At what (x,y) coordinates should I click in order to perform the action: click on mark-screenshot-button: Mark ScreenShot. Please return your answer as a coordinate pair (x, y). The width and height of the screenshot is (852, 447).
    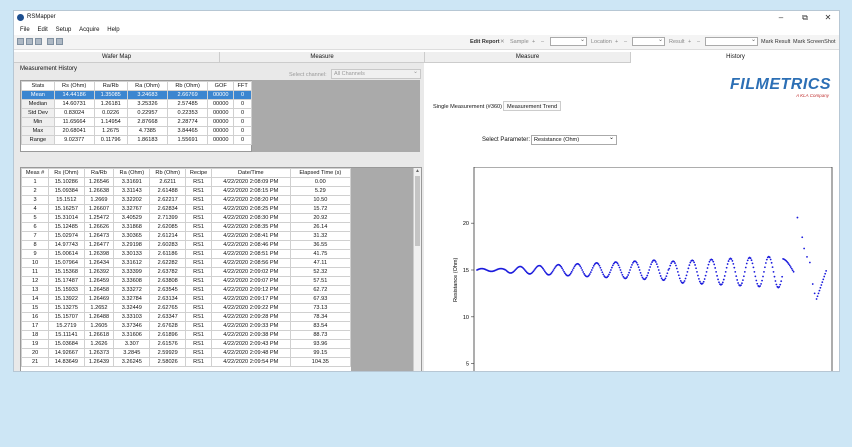
    Looking at the image, I should click on (814, 42).